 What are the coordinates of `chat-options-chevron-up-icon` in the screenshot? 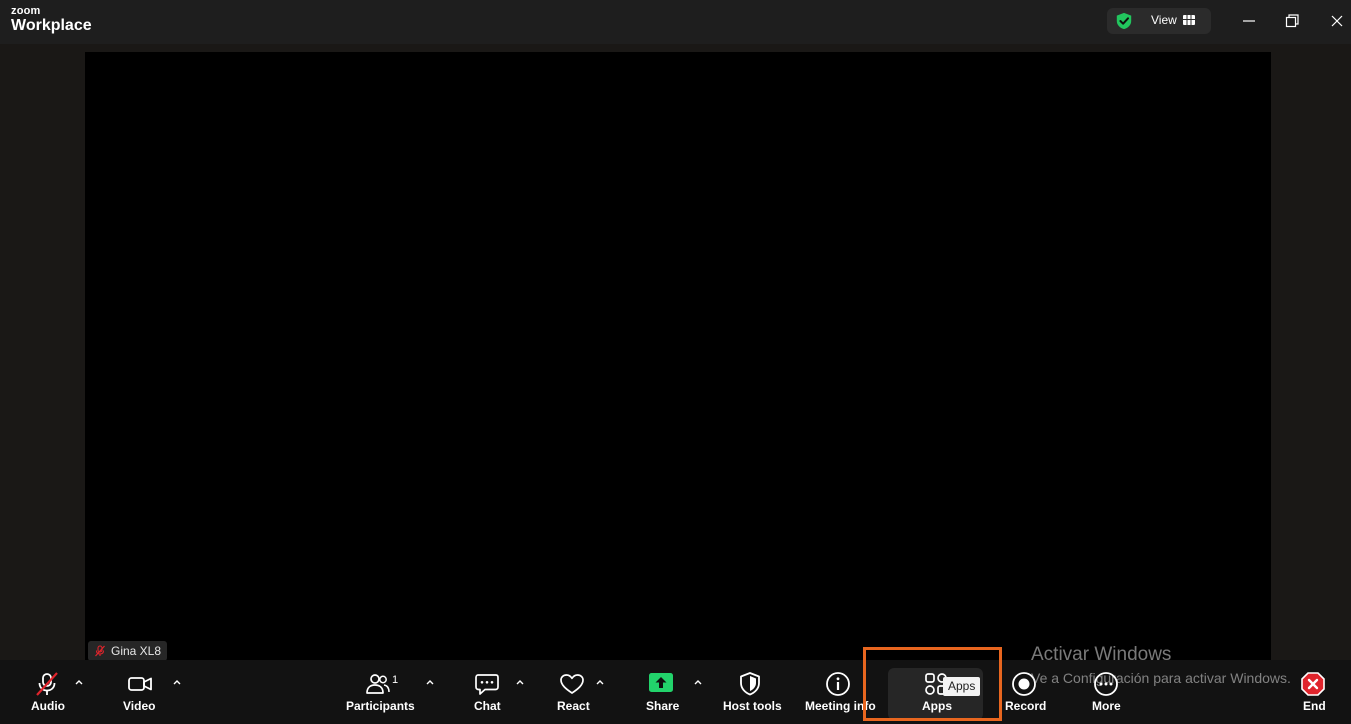 It's located at (520, 682).